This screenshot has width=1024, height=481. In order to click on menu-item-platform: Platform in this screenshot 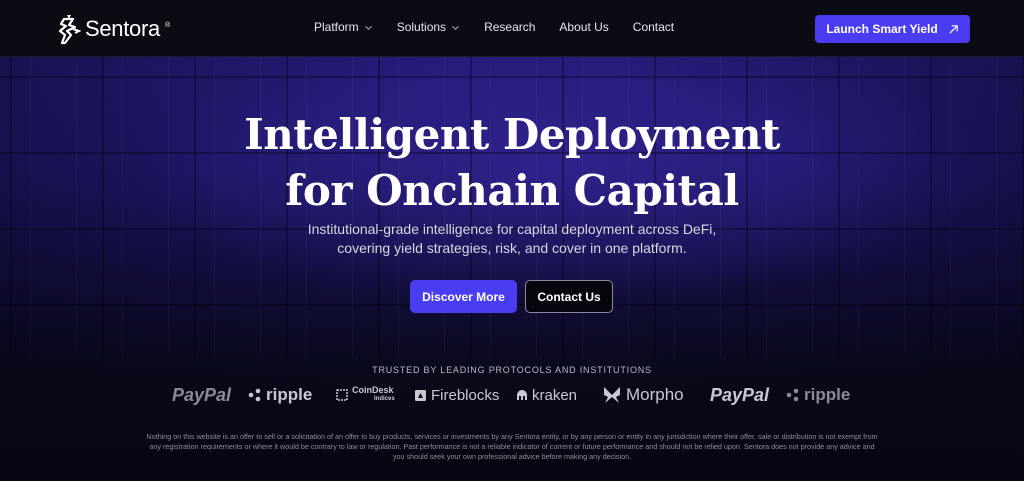, I will do `click(343, 27)`.